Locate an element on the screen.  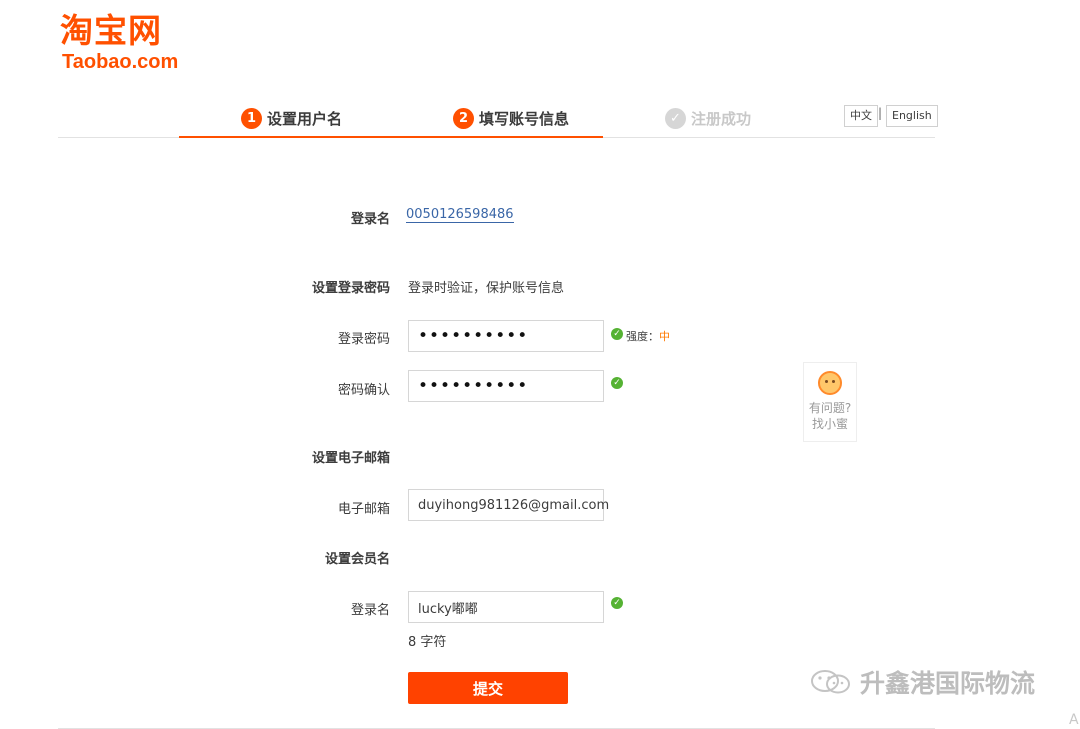
password-section-title: 设置登录密码 is located at coordinates (350, 288).